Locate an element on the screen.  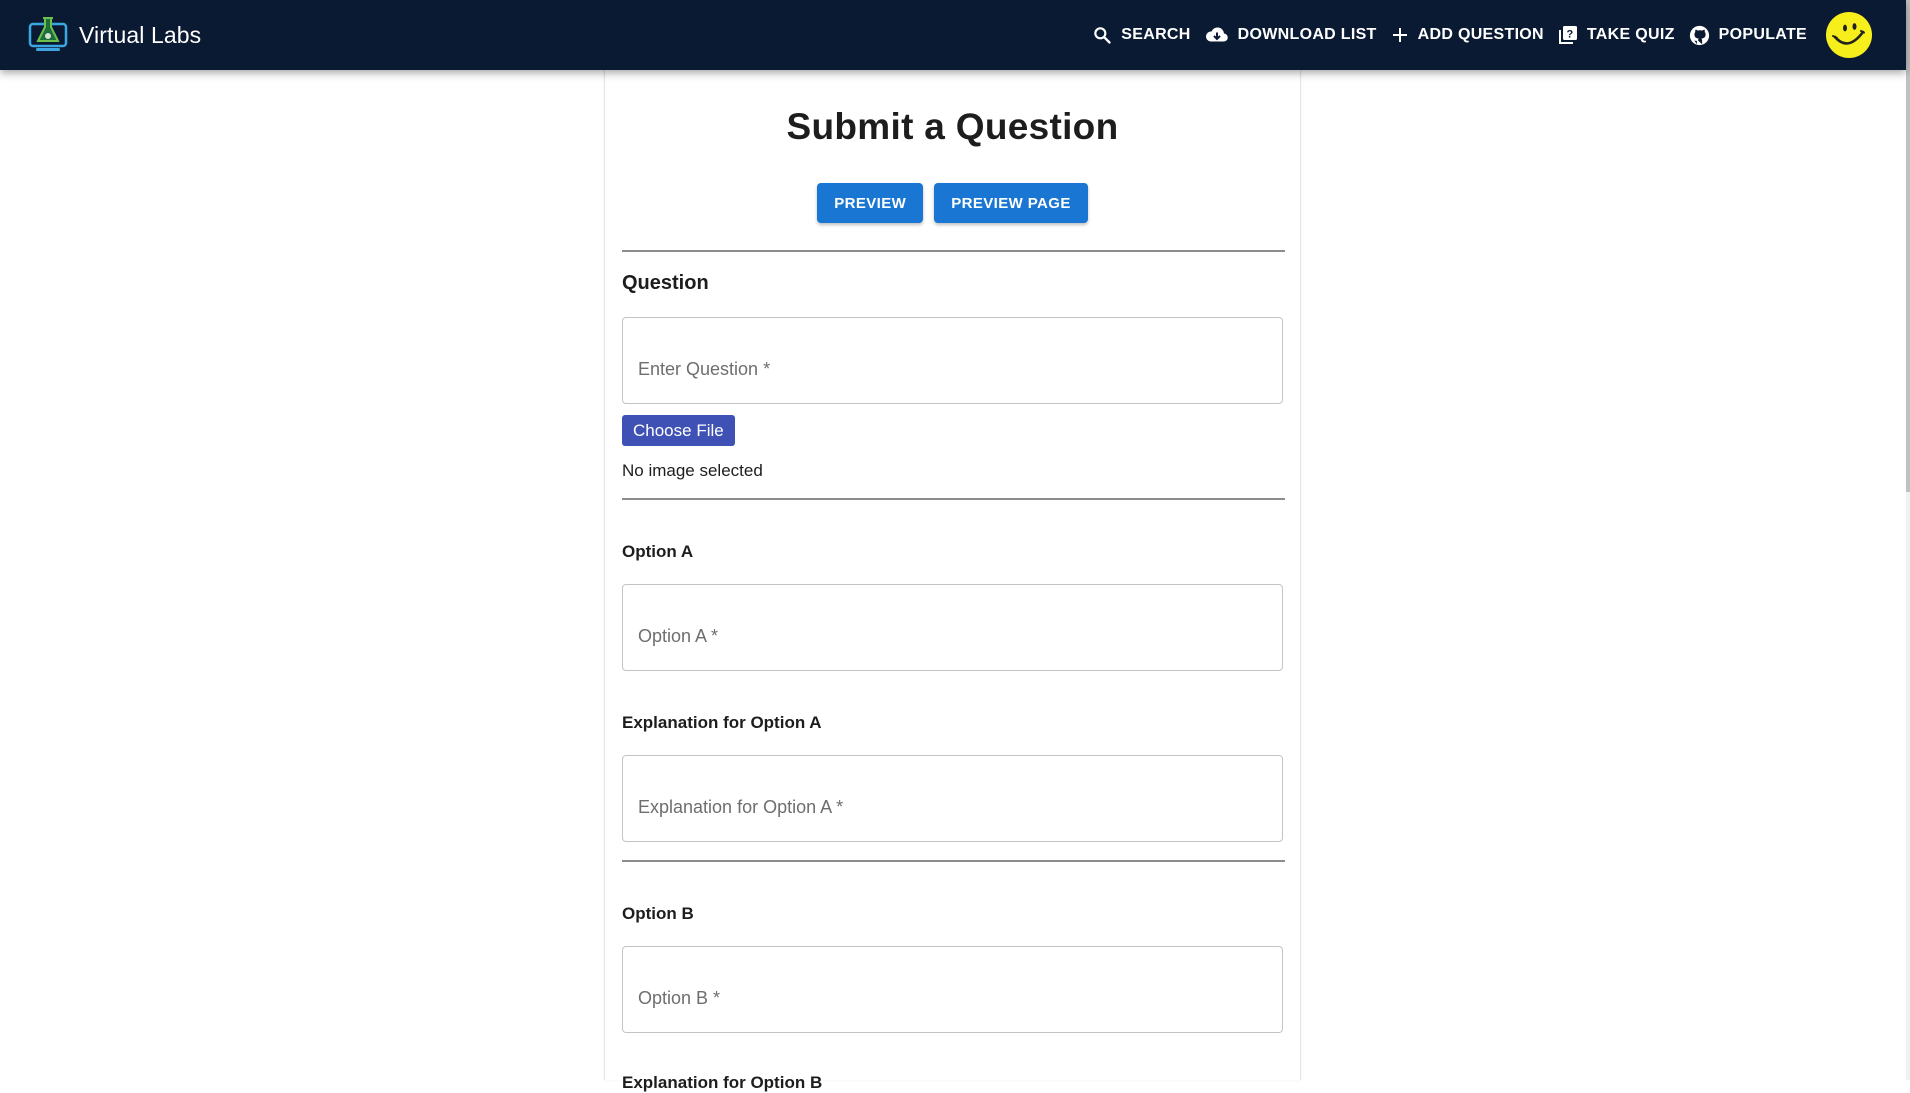
option-a-heading: Option A is located at coordinates (658, 551).